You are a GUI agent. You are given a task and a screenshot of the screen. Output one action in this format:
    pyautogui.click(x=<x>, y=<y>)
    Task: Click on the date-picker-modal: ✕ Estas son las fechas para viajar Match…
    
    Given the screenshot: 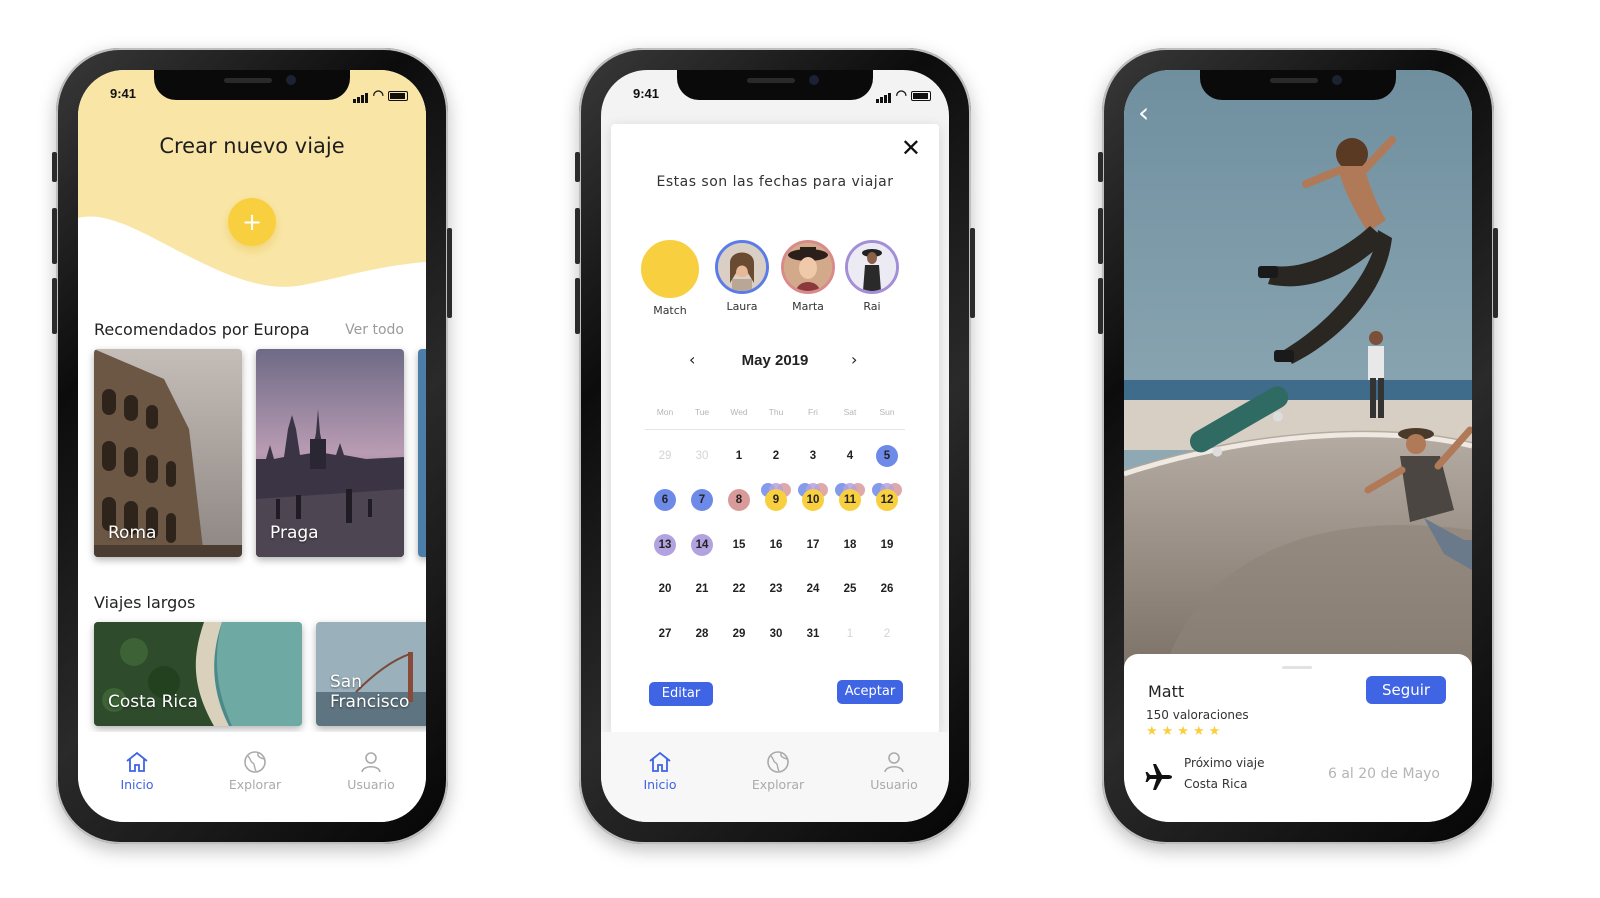 What is the action you would take?
    pyautogui.click(x=775, y=429)
    